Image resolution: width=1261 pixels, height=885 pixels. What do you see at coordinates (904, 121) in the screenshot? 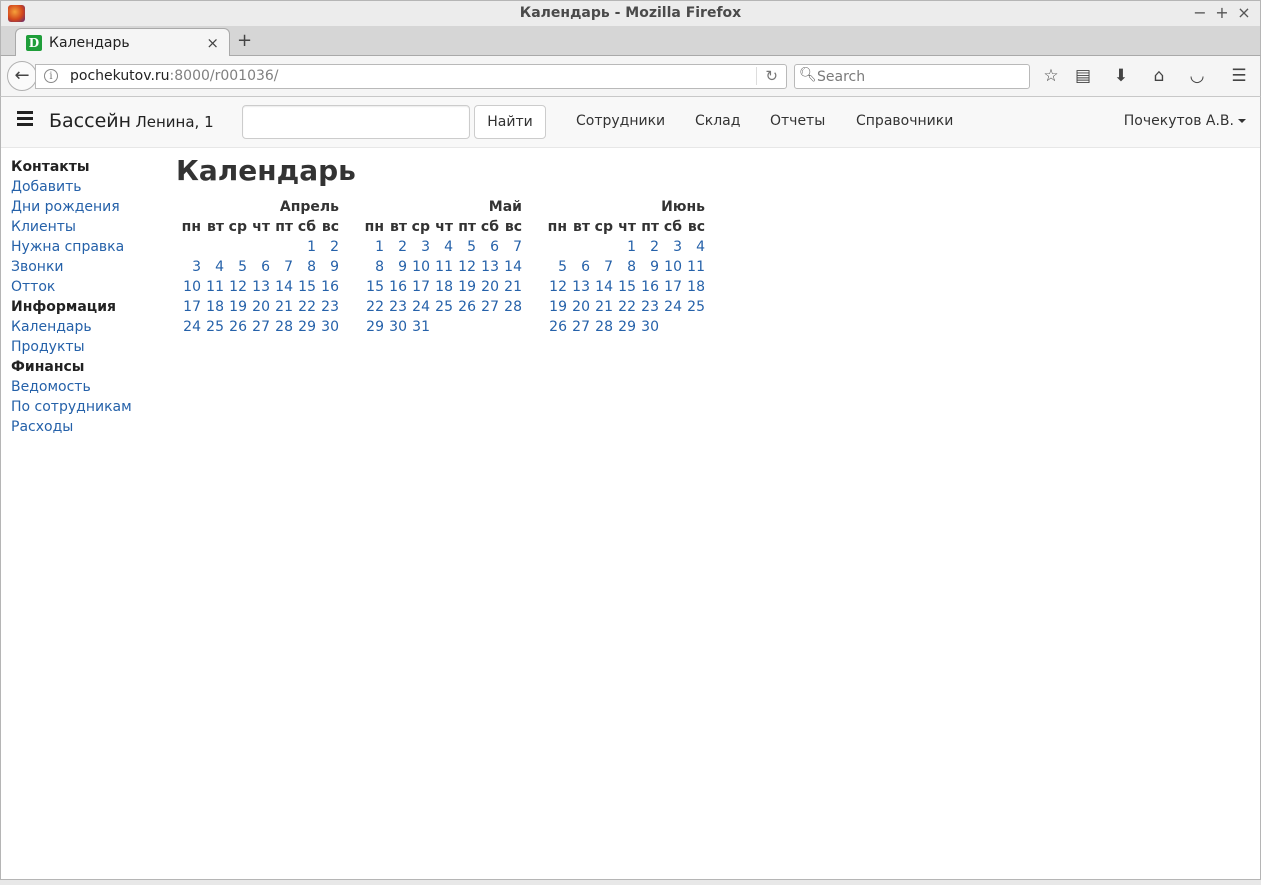
I see `nav-link-references: Справочники` at bounding box center [904, 121].